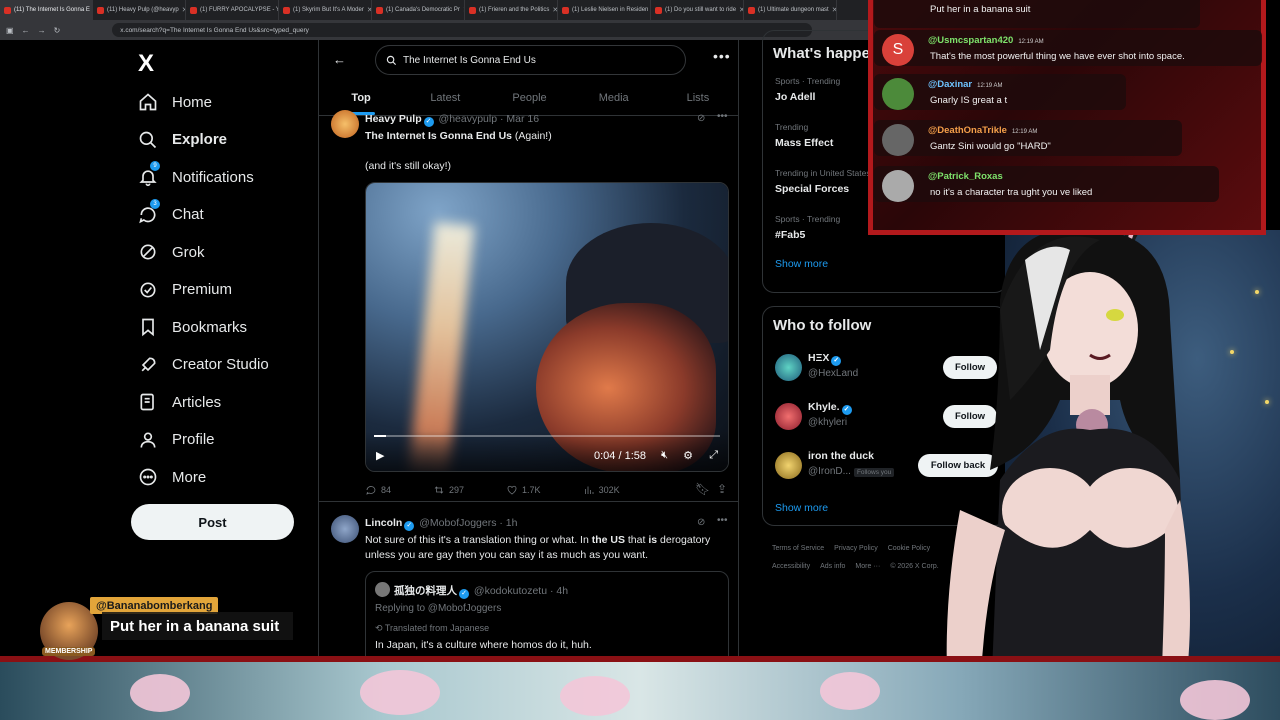 This screenshot has width=1280, height=720. I want to click on footer-link: More ···, so click(867, 566).